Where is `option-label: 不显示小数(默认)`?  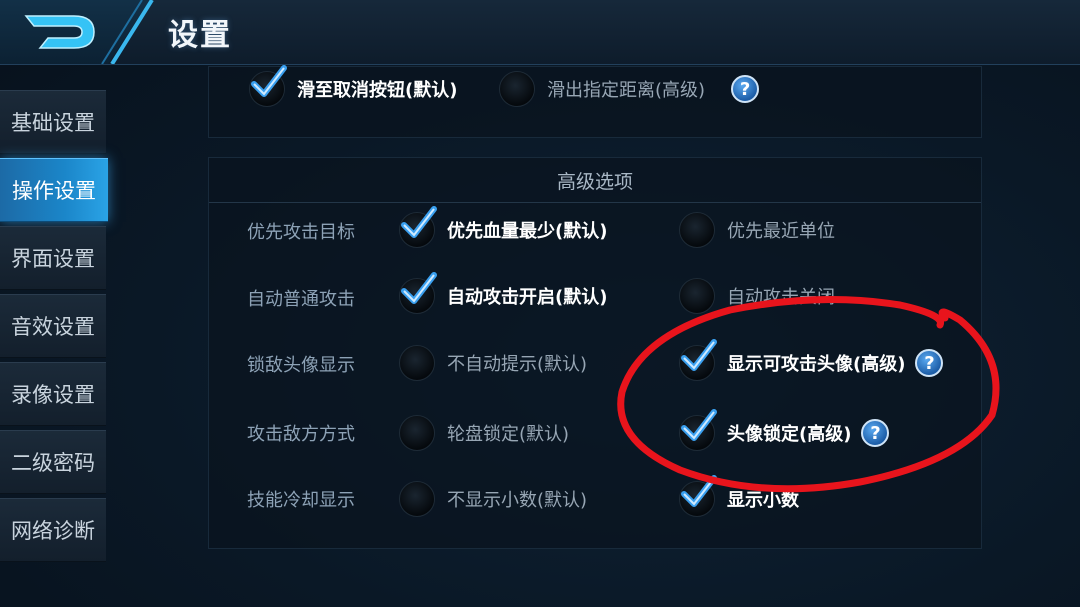 option-label: 不显示小数(默认) is located at coordinates (517, 500).